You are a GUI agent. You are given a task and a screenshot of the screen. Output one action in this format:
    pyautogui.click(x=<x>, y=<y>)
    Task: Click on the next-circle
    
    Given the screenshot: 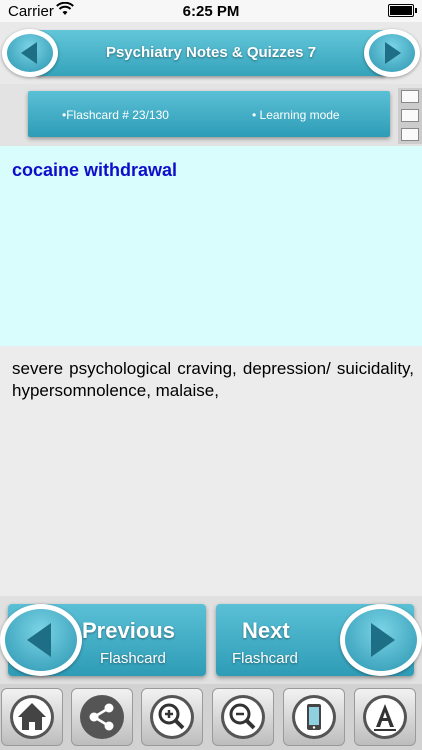 What is the action you would take?
    pyautogui.click(x=381, y=640)
    